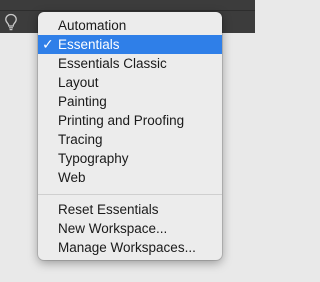  I want to click on menu-item-reset-essentials: Reset Essentials, so click(130, 209).